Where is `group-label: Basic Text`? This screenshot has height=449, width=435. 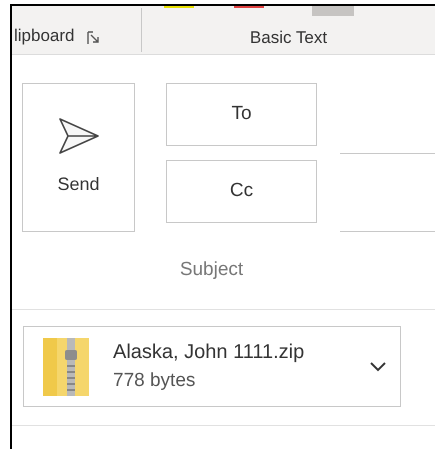
group-label: Basic Text is located at coordinates (289, 37).